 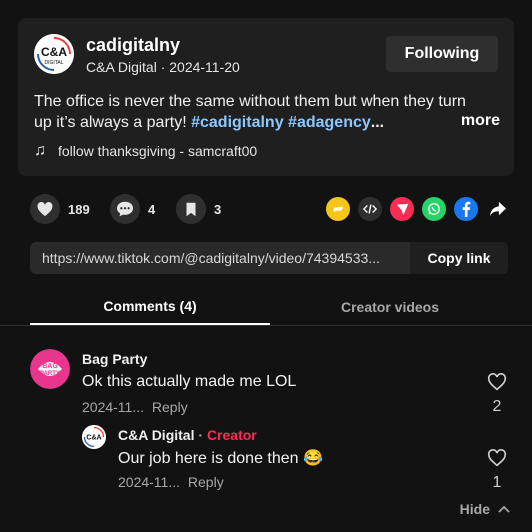 I want to click on comment-count: 4, so click(x=152, y=209).